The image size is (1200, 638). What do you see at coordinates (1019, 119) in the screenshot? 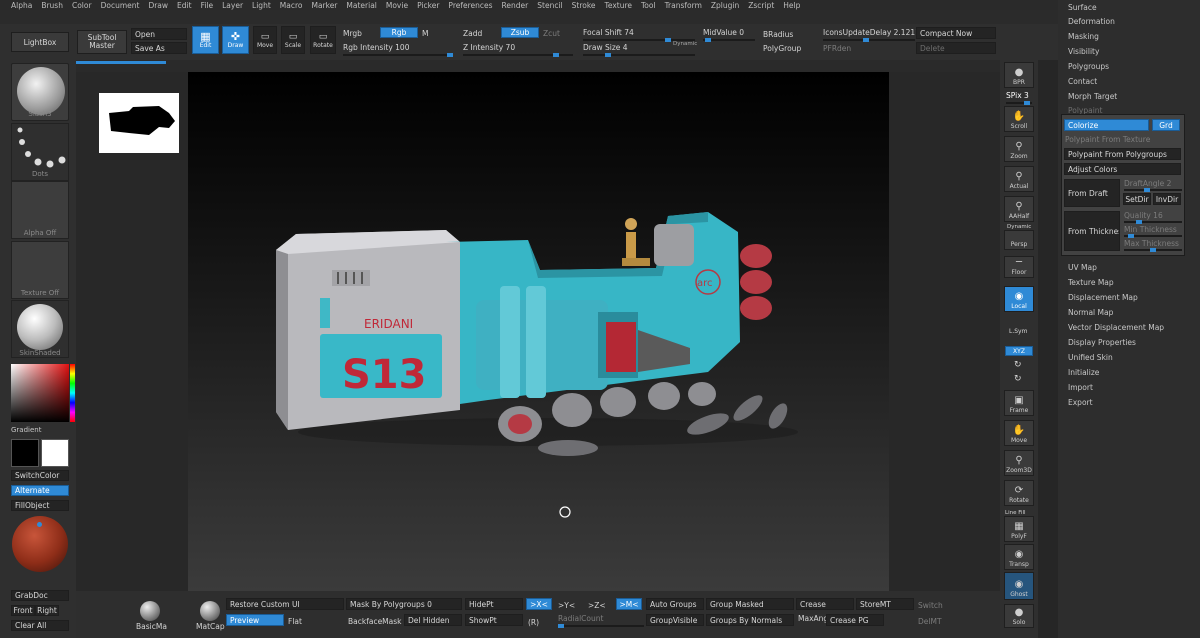
I see `scroll-button: ✋ Scroll` at bounding box center [1019, 119].